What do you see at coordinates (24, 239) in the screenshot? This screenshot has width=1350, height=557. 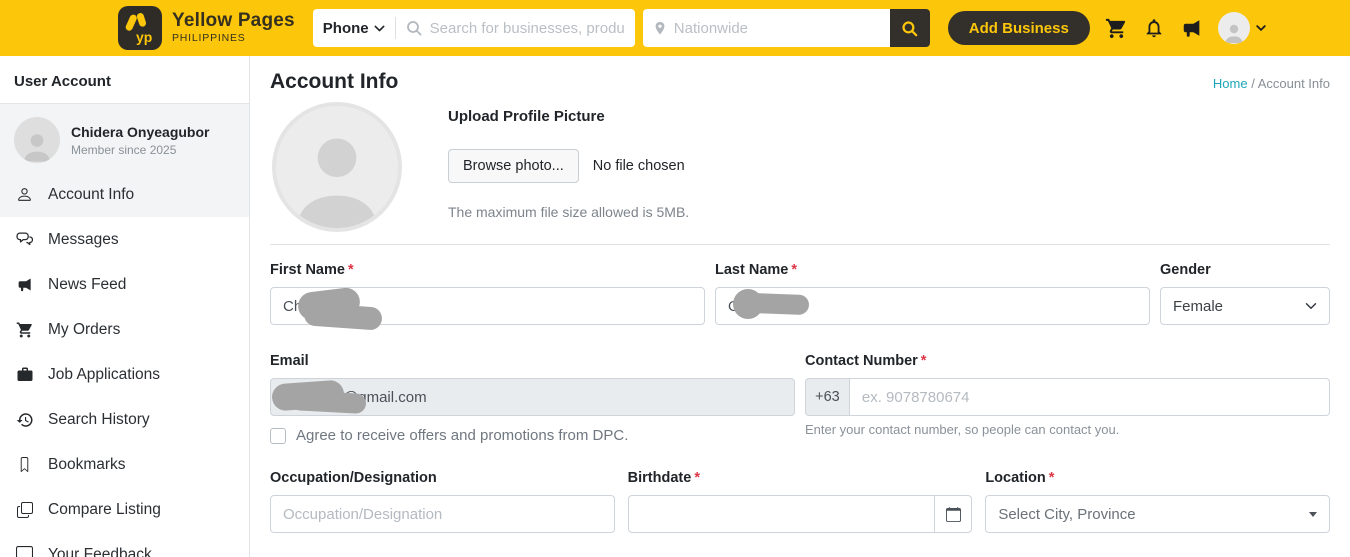 I see `chat-icon` at bounding box center [24, 239].